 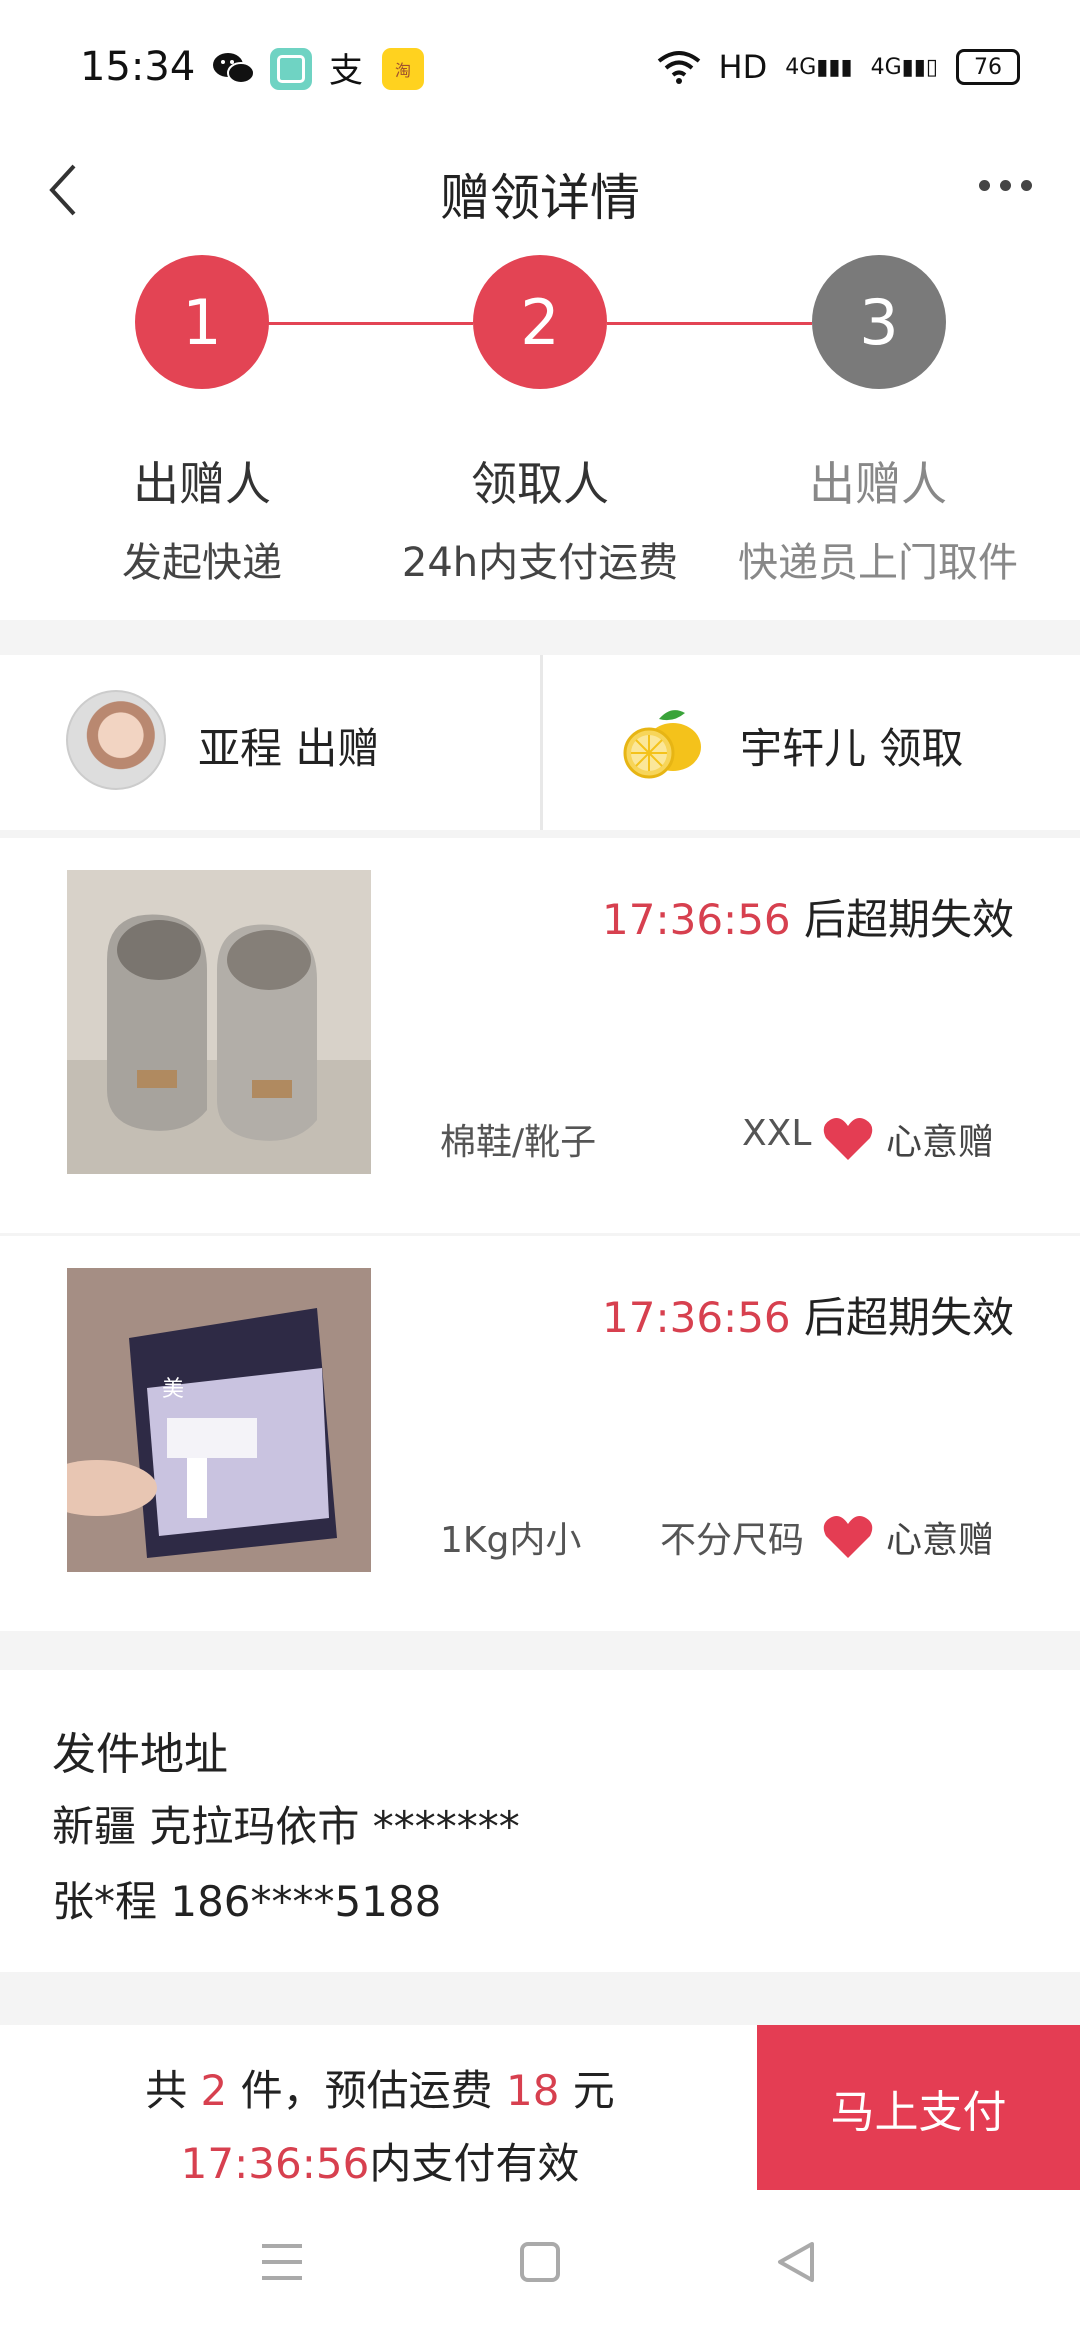 What do you see at coordinates (540, 2262) in the screenshot?
I see `home-icon` at bounding box center [540, 2262].